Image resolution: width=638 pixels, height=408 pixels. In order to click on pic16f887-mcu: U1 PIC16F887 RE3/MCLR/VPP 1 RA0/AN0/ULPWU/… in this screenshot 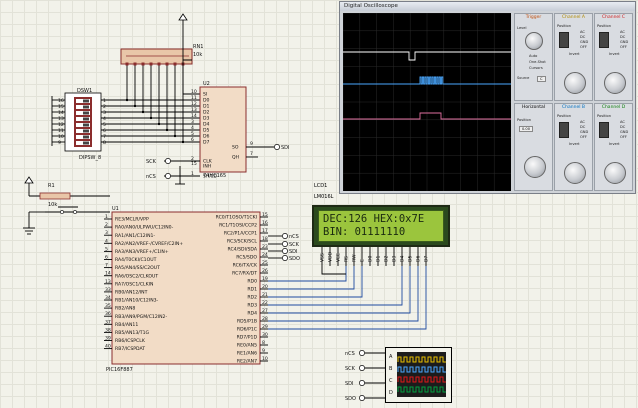, I will do `click(186, 289)`.